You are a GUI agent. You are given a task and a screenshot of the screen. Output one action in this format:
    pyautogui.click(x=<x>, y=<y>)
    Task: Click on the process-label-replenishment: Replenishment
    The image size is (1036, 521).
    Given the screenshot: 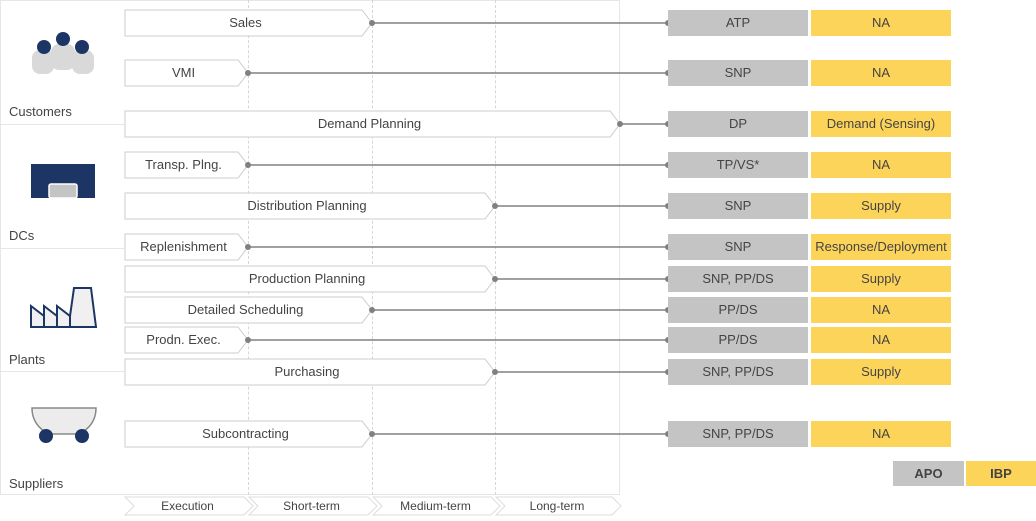 What is the action you would take?
    pyautogui.click(x=183, y=246)
    